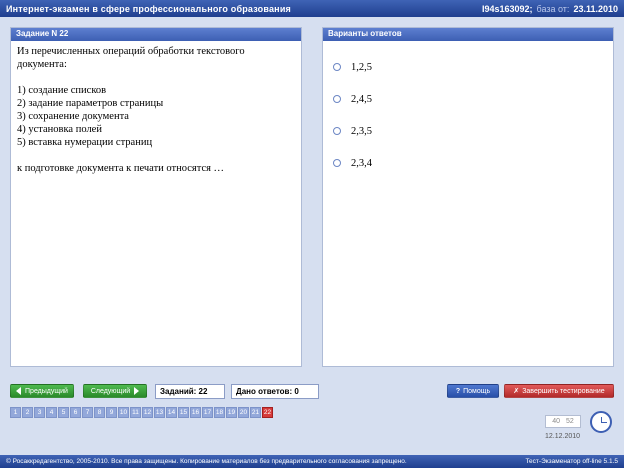  Describe the element at coordinates (563, 391) in the screenshot. I see `finish-label: Завершить тестирование` at that location.